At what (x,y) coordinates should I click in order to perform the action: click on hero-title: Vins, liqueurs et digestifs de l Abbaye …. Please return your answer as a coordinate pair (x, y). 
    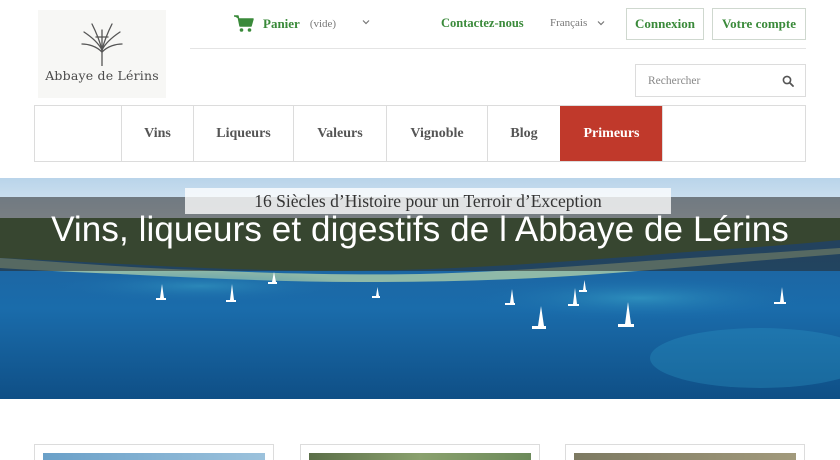
    Looking at the image, I should click on (420, 229).